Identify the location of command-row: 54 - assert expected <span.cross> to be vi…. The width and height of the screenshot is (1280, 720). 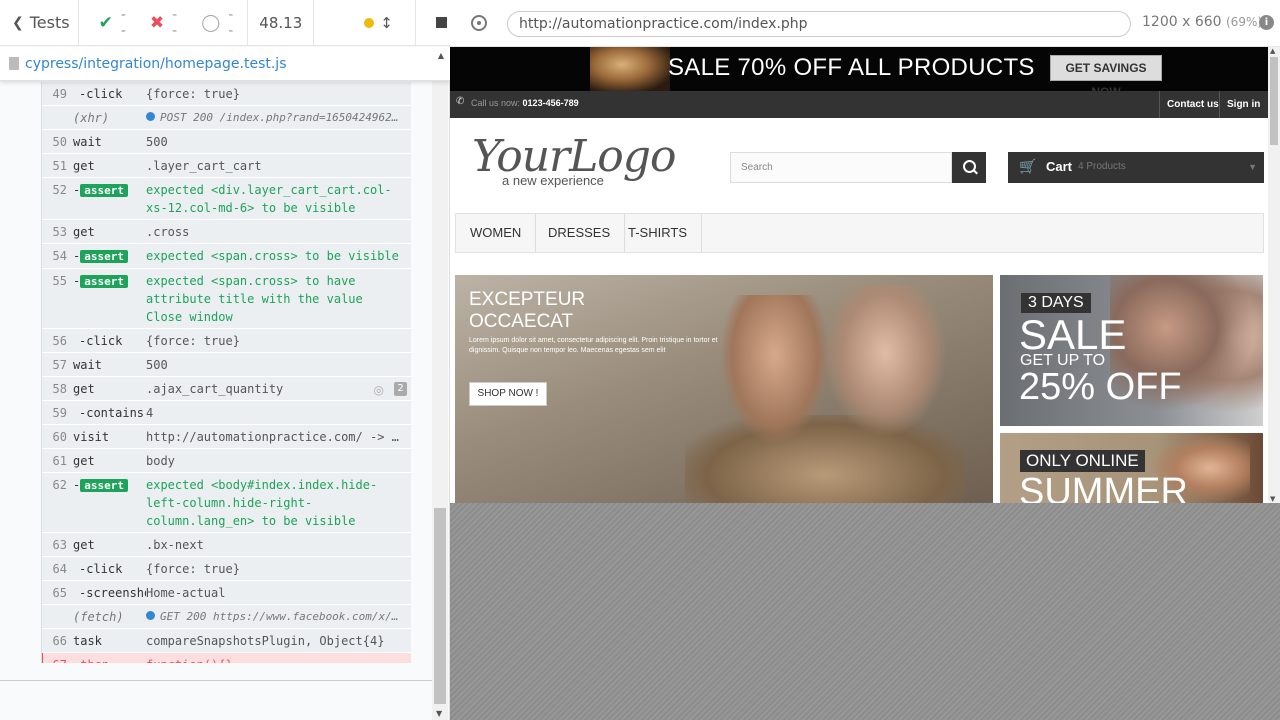
(226, 256).